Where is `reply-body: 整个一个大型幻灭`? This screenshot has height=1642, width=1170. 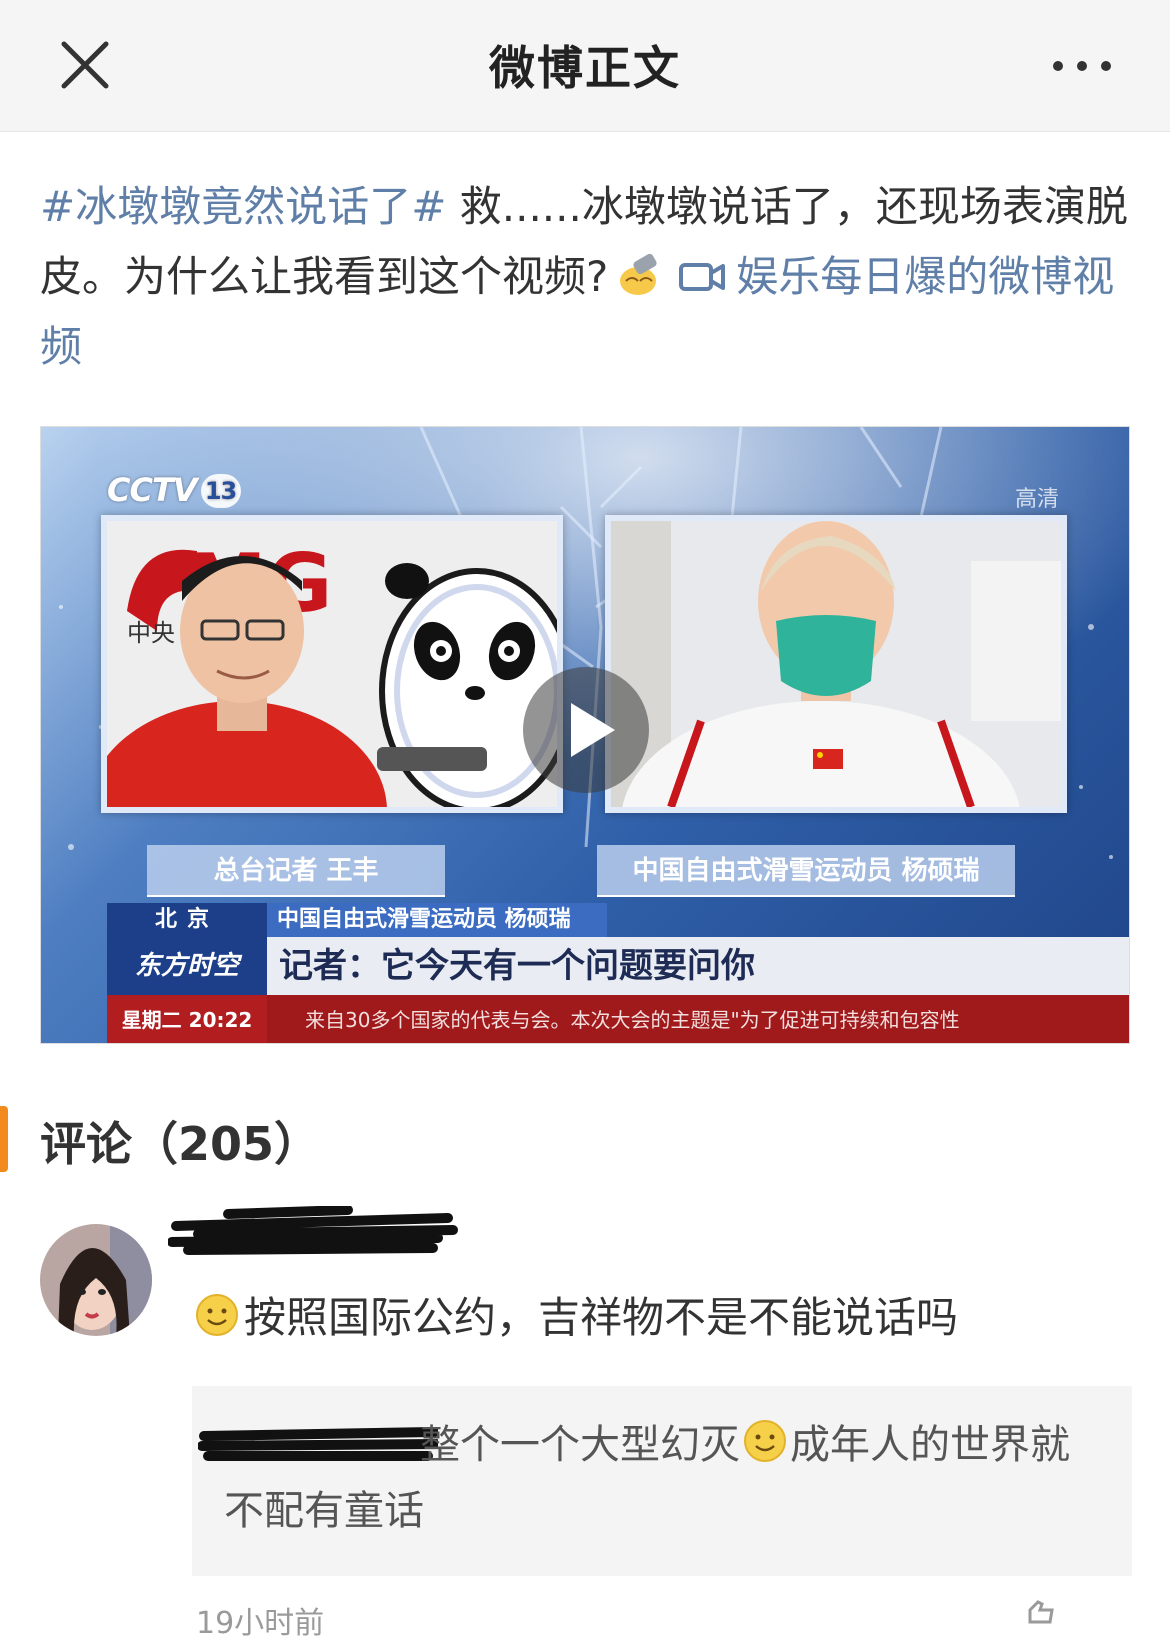 reply-body: 整个一个大型幻灭 is located at coordinates (580, 1445).